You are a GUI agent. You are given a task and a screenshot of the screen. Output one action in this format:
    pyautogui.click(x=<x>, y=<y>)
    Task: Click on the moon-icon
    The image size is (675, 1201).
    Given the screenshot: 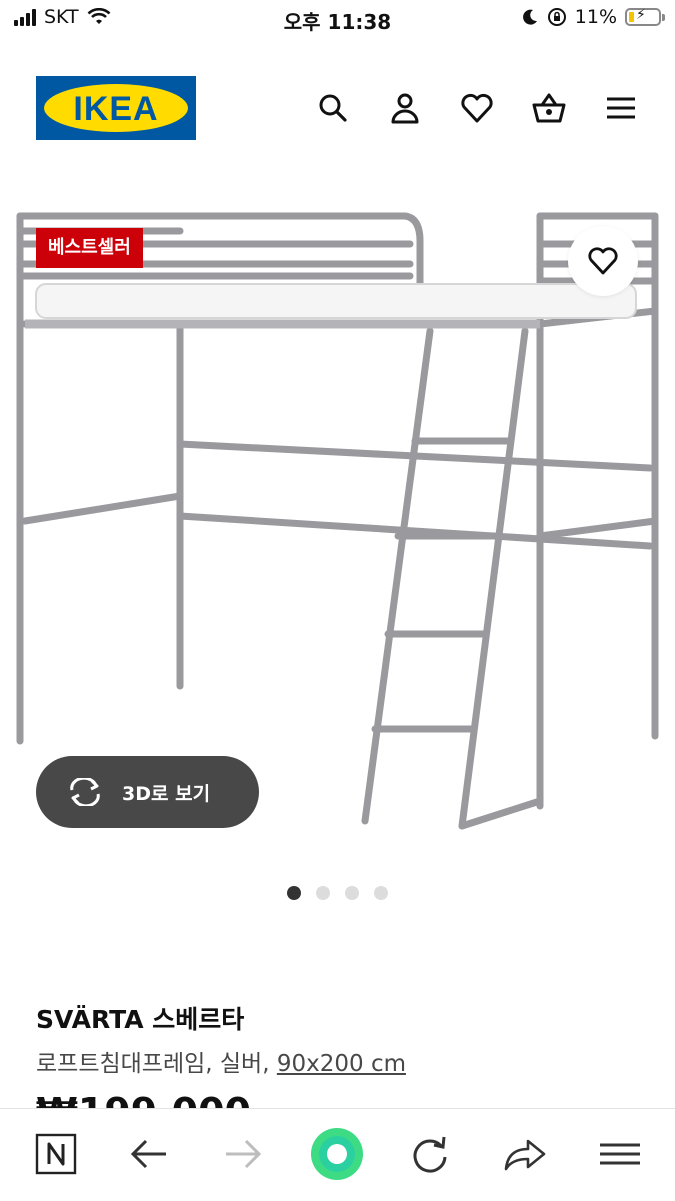 What is the action you would take?
    pyautogui.click(x=529, y=17)
    